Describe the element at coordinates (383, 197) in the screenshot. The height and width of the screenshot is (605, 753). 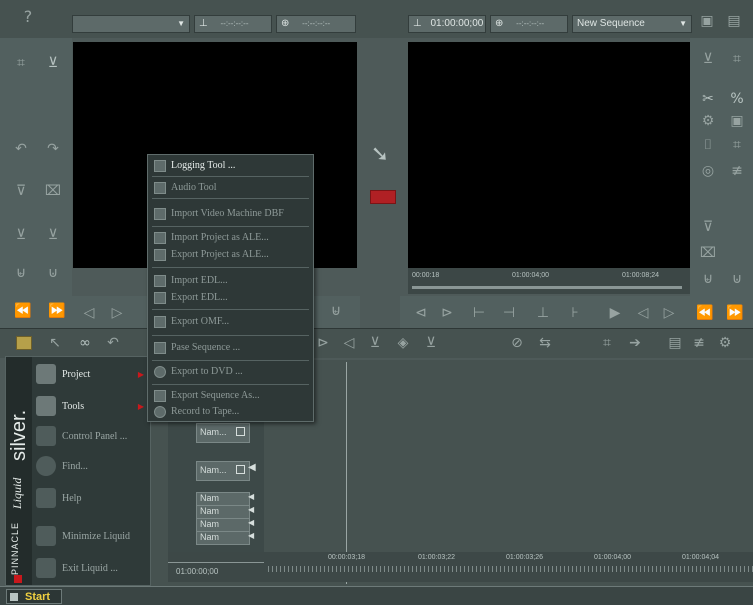
I see `record-icon` at that location.